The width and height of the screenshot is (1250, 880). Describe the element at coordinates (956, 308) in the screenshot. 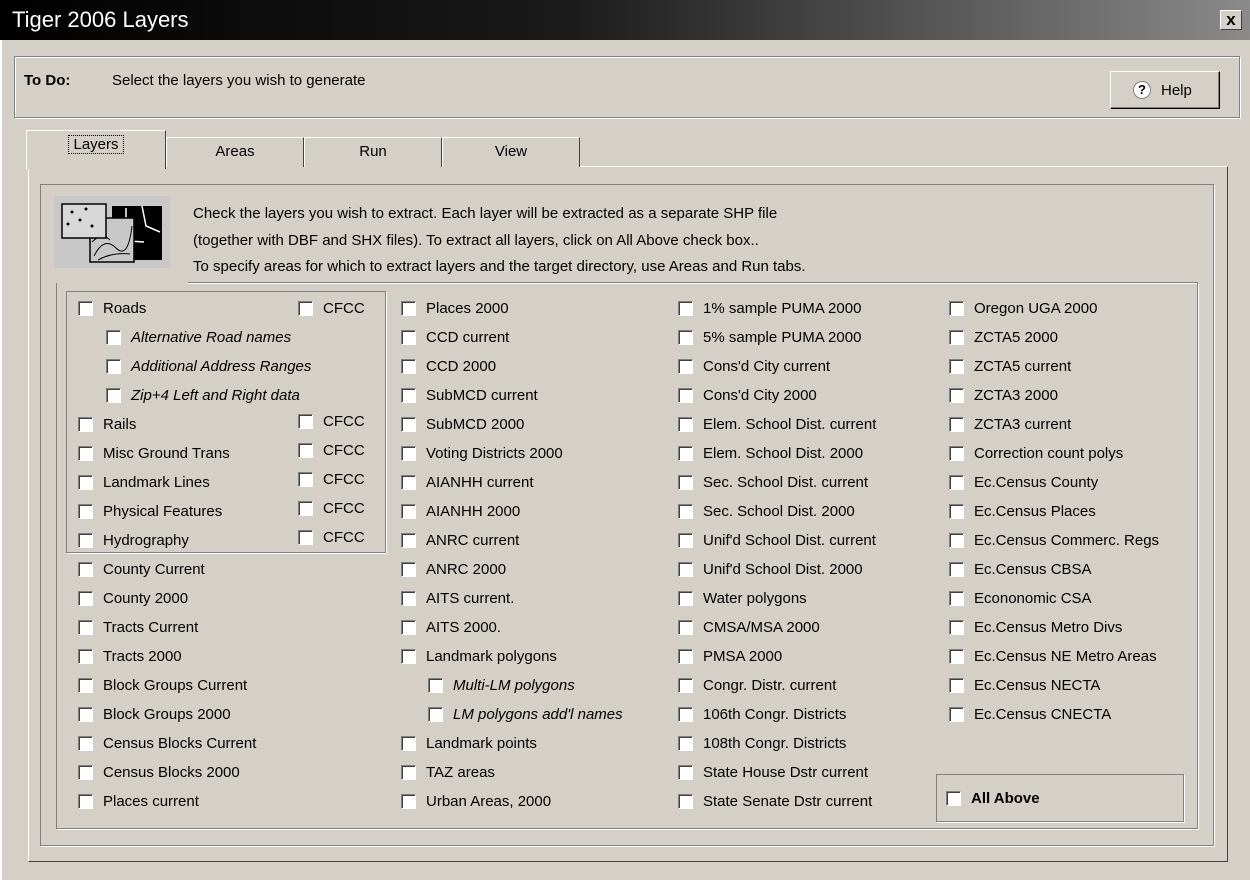

I see `checkbox-oregon-uga-2000` at that location.